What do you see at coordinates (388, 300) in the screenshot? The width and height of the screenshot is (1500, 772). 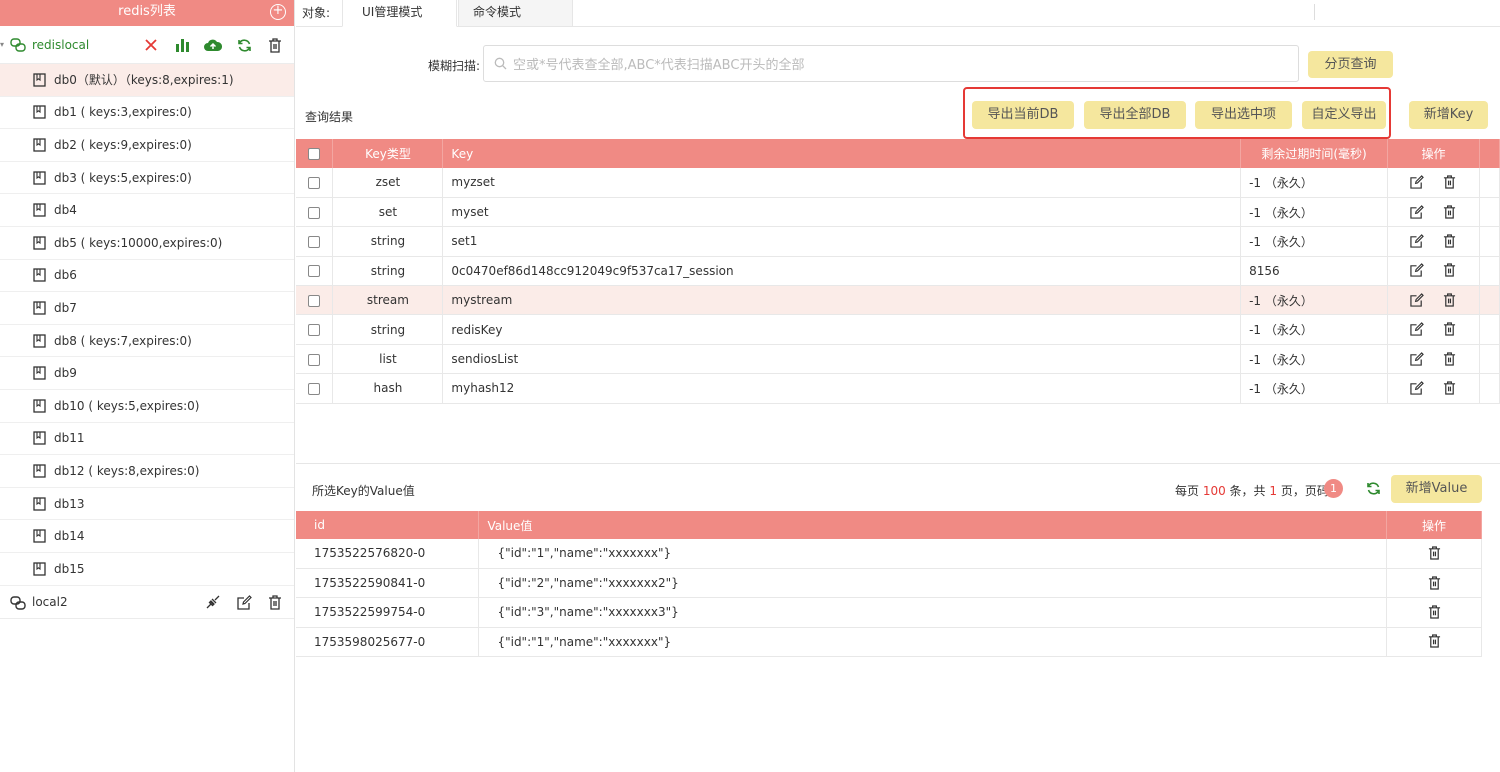 I see `key-type-cell: stream` at bounding box center [388, 300].